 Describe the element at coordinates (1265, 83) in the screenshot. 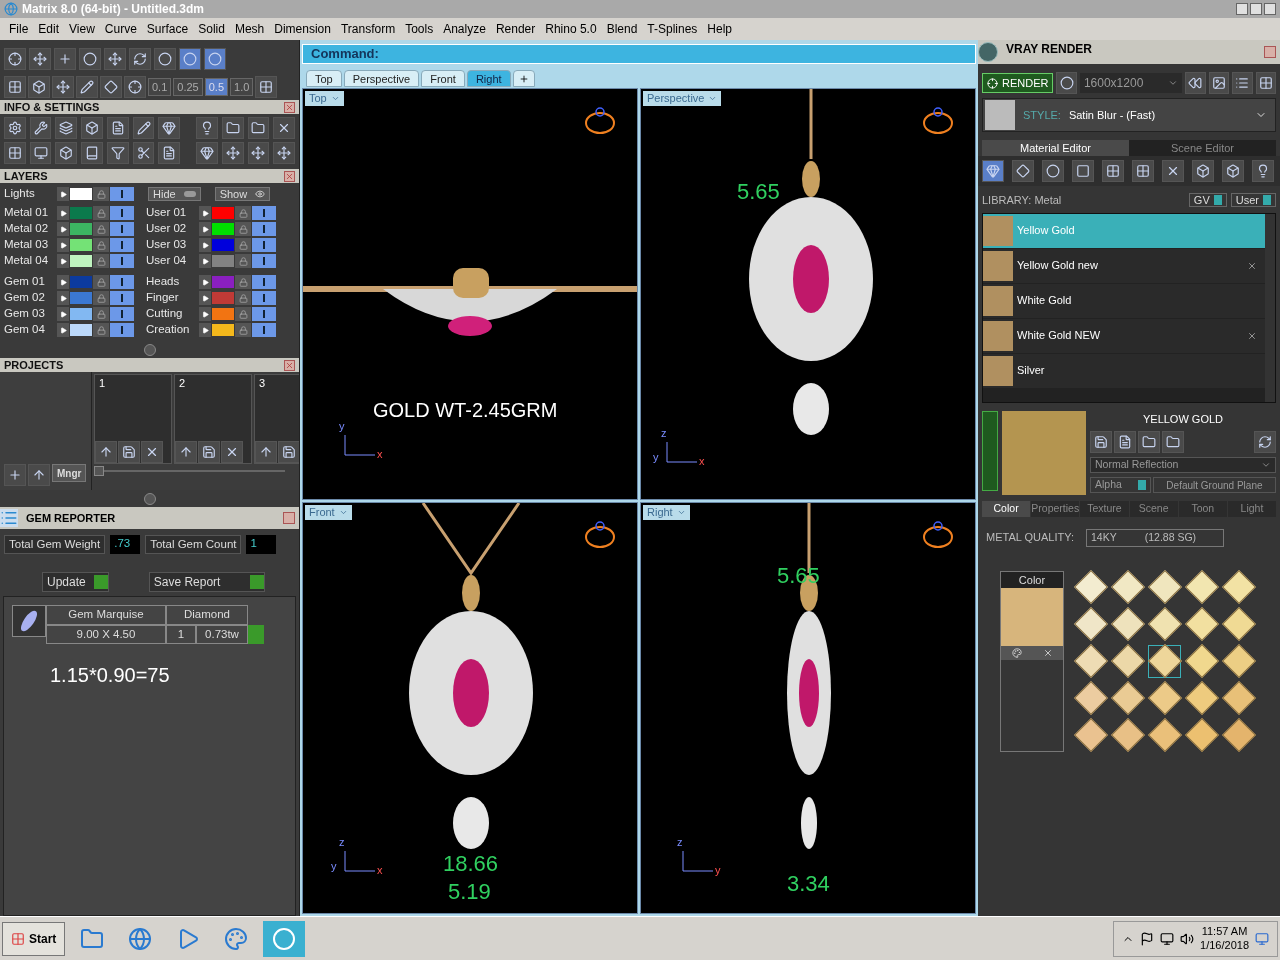

I see `grid-icon` at that location.